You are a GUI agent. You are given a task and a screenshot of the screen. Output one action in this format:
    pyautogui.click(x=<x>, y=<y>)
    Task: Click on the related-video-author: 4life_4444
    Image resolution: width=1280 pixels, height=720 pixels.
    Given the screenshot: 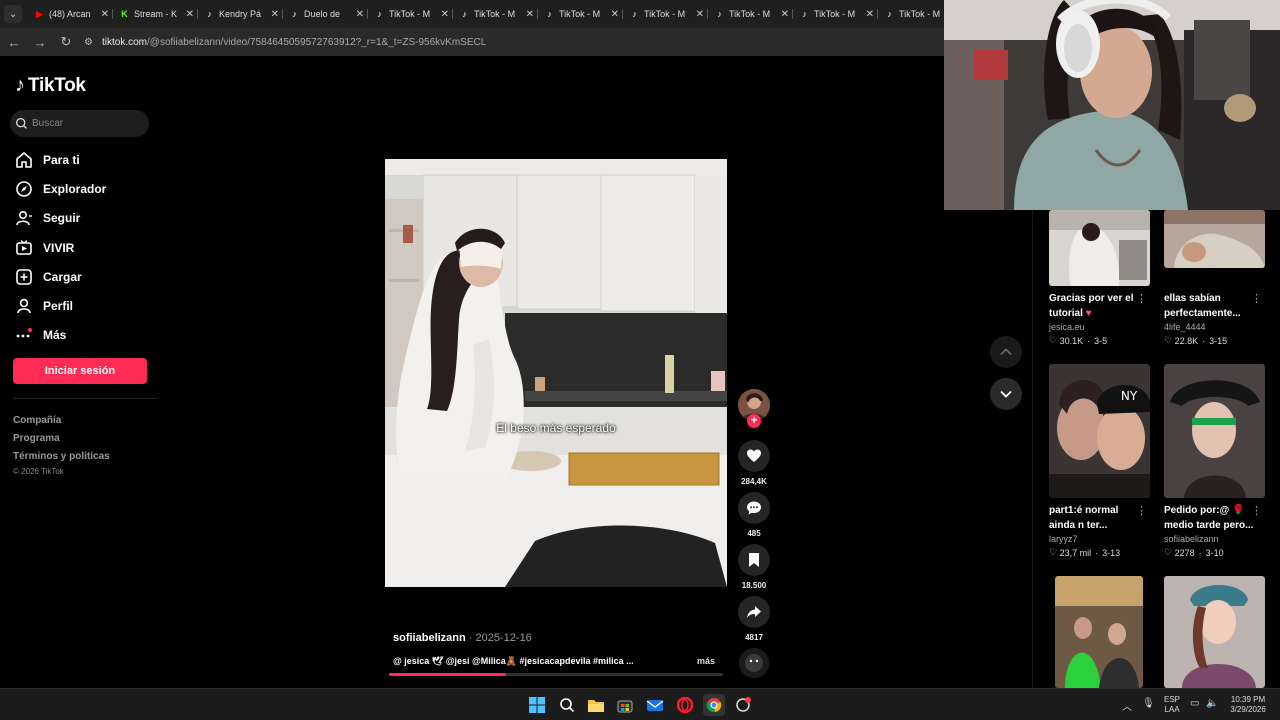 What is the action you would take?
    pyautogui.click(x=1215, y=327)
    